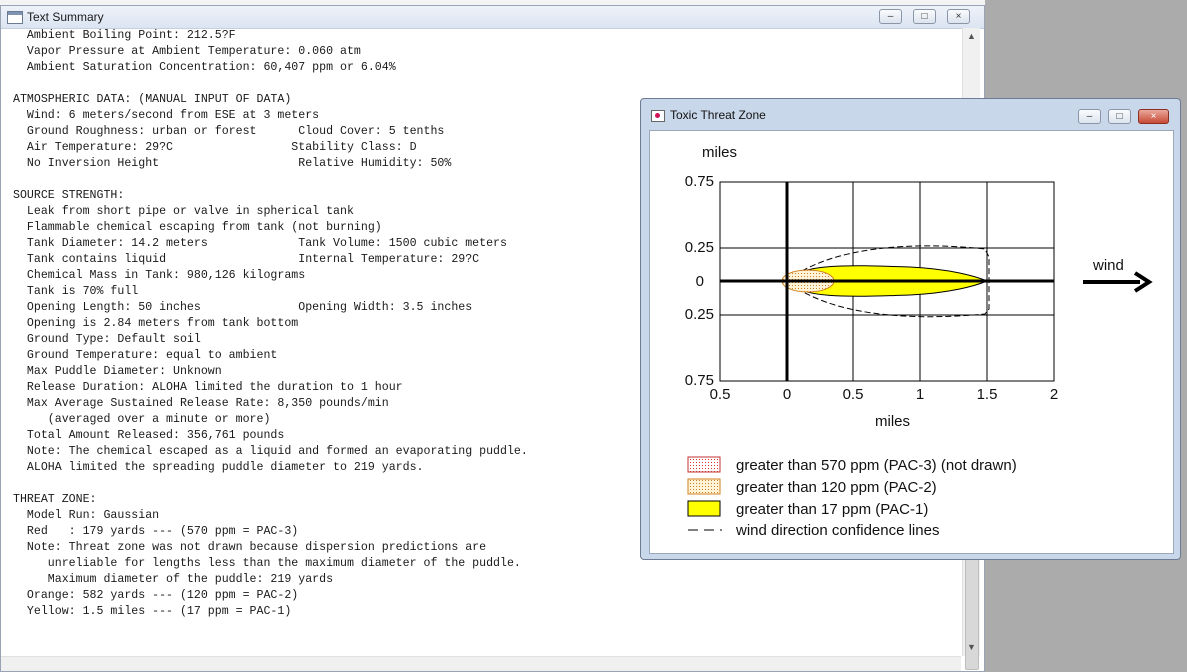  I want to click on window-title: Text Summary, so click(65, 17).